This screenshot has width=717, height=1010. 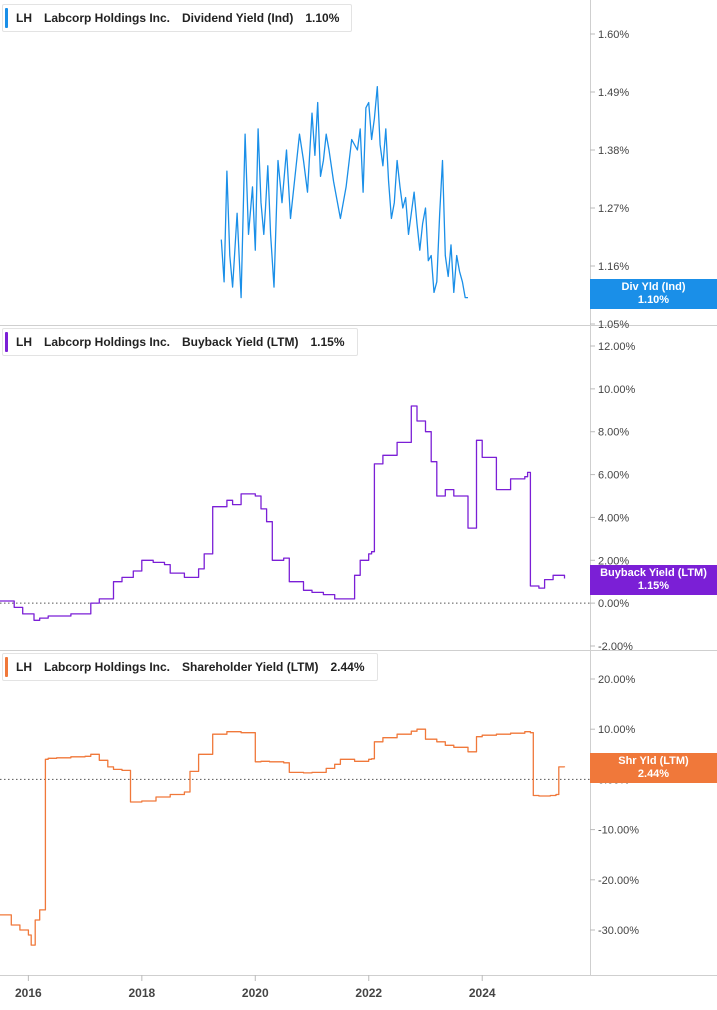 What do you see at coordinates (255, 993) in the screenshot?
I see `x-tick-label: 2020` at bounding box center [255, 993].